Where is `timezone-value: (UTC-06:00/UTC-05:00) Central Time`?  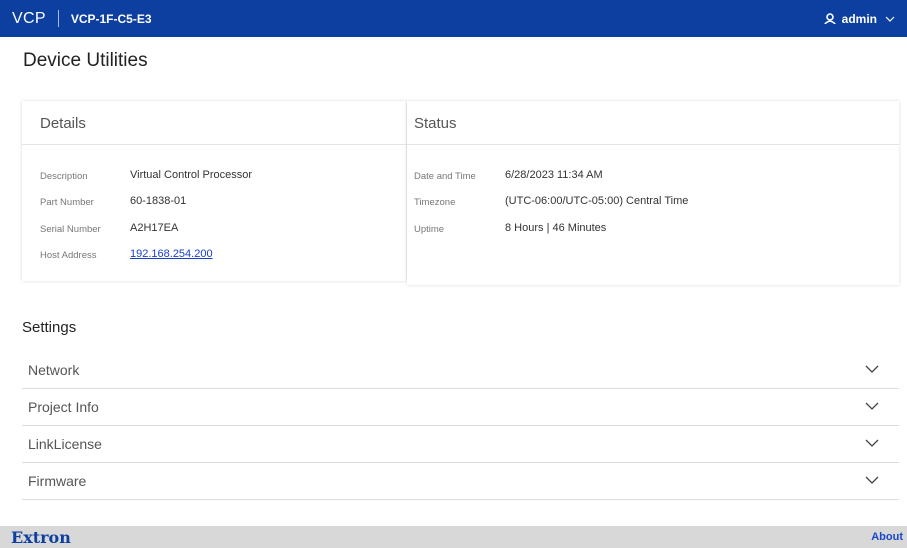 timezone-value: (UTC-06:00/UTC-05:00) Central Time is located at coordinates (597, 201).